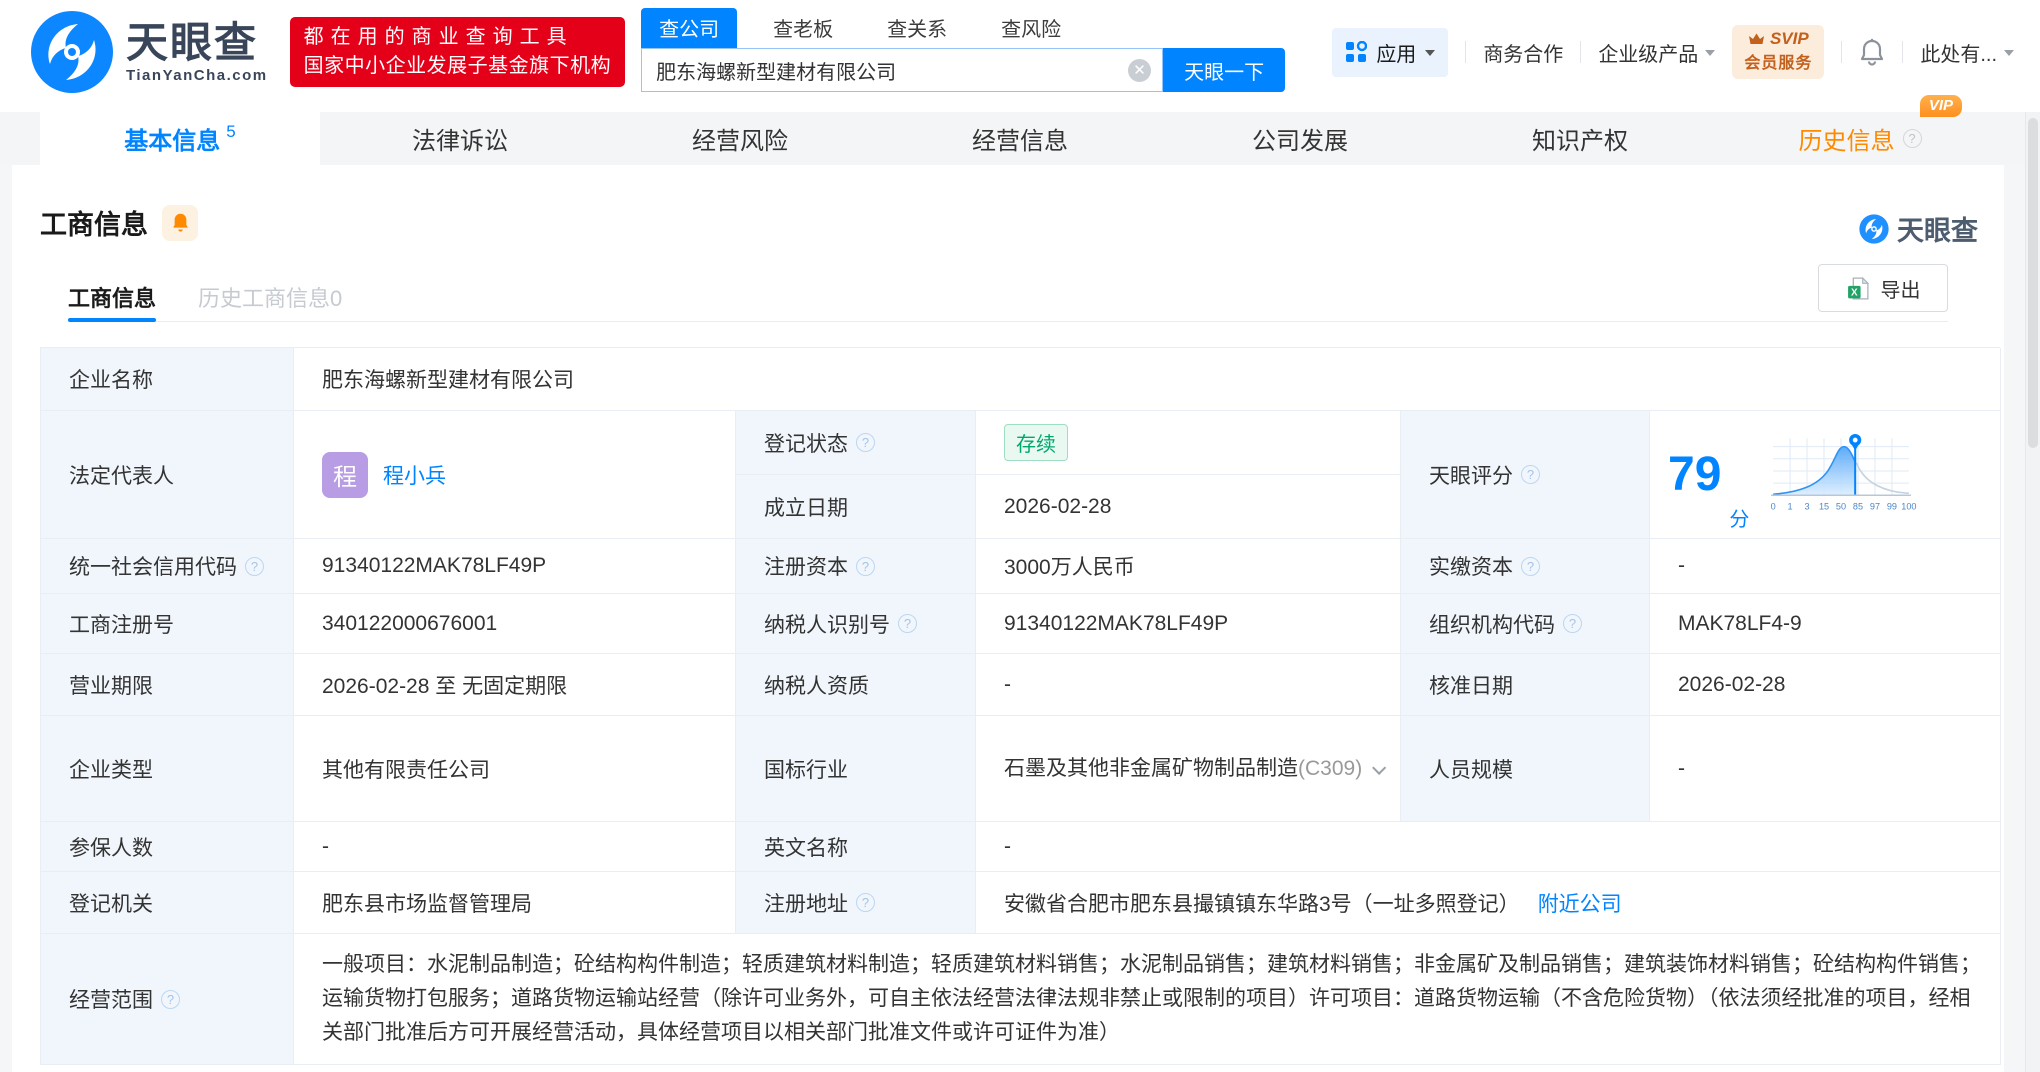 The image size is (2040, 1072). What do you see at coordinates (515, 624) in the screenshot?
I see `reg-number-value: 340122000676001` at bounding box center [515, 624].